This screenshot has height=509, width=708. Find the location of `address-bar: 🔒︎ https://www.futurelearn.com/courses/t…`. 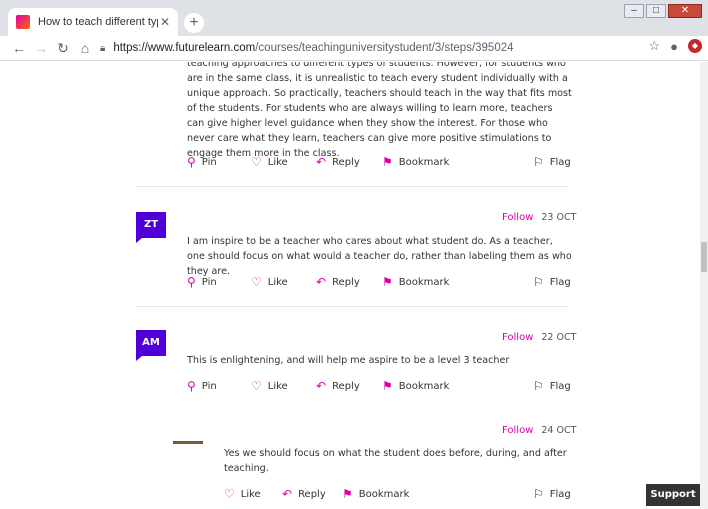

address-bar: 🔒︎ https://www.futurelearn.com/courses/t… is located at coordinates (380, 48).